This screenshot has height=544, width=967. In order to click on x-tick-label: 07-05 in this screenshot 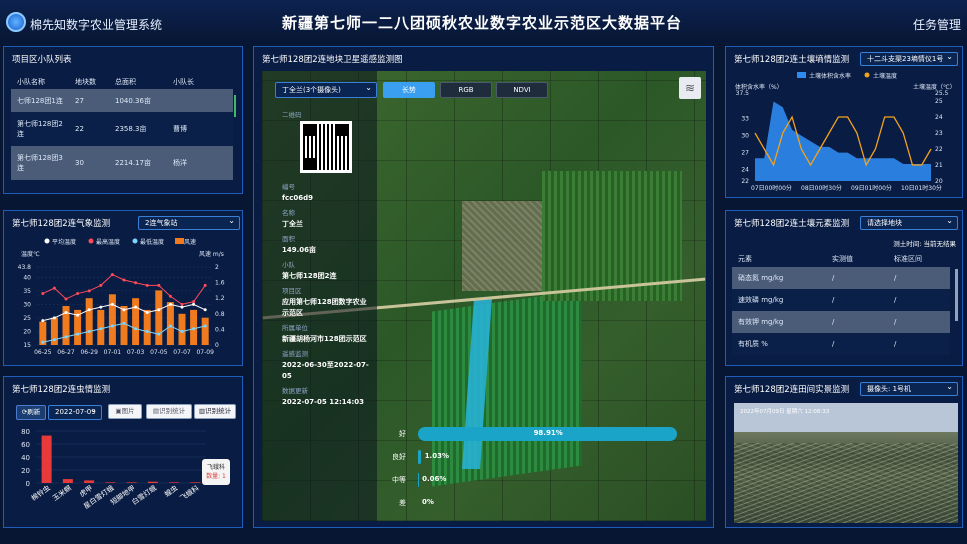, I will do `click(159, 352)`.